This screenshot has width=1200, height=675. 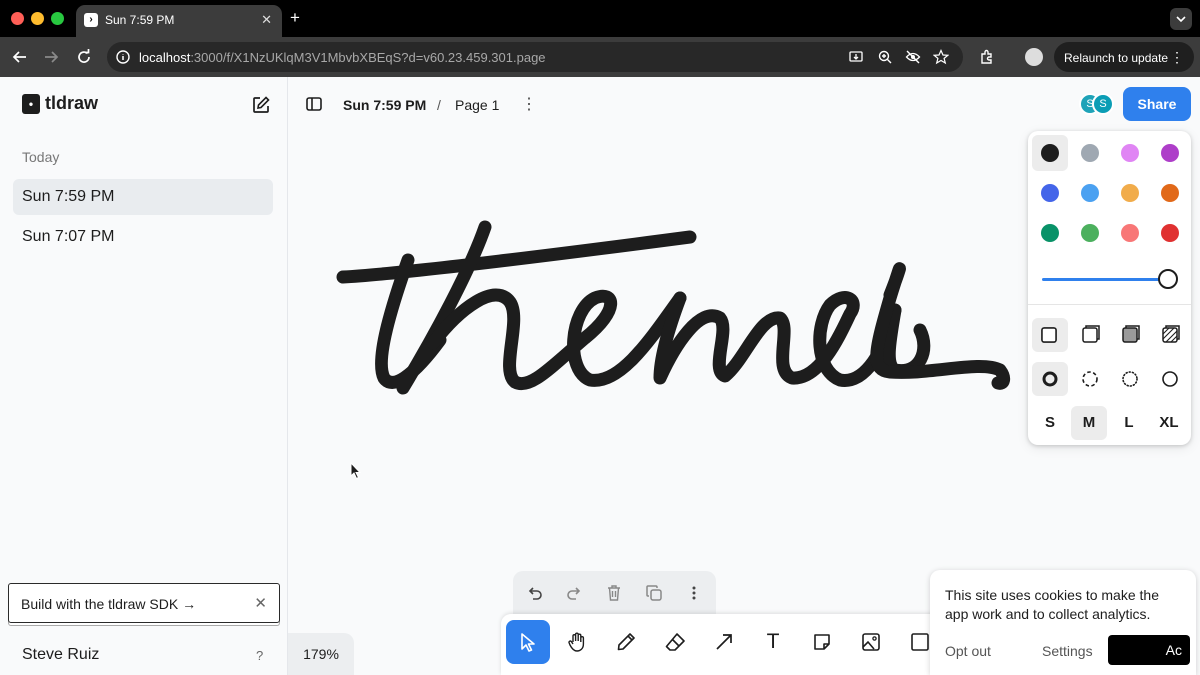 I want to click on close-window-button, so click(x=17, y=18).